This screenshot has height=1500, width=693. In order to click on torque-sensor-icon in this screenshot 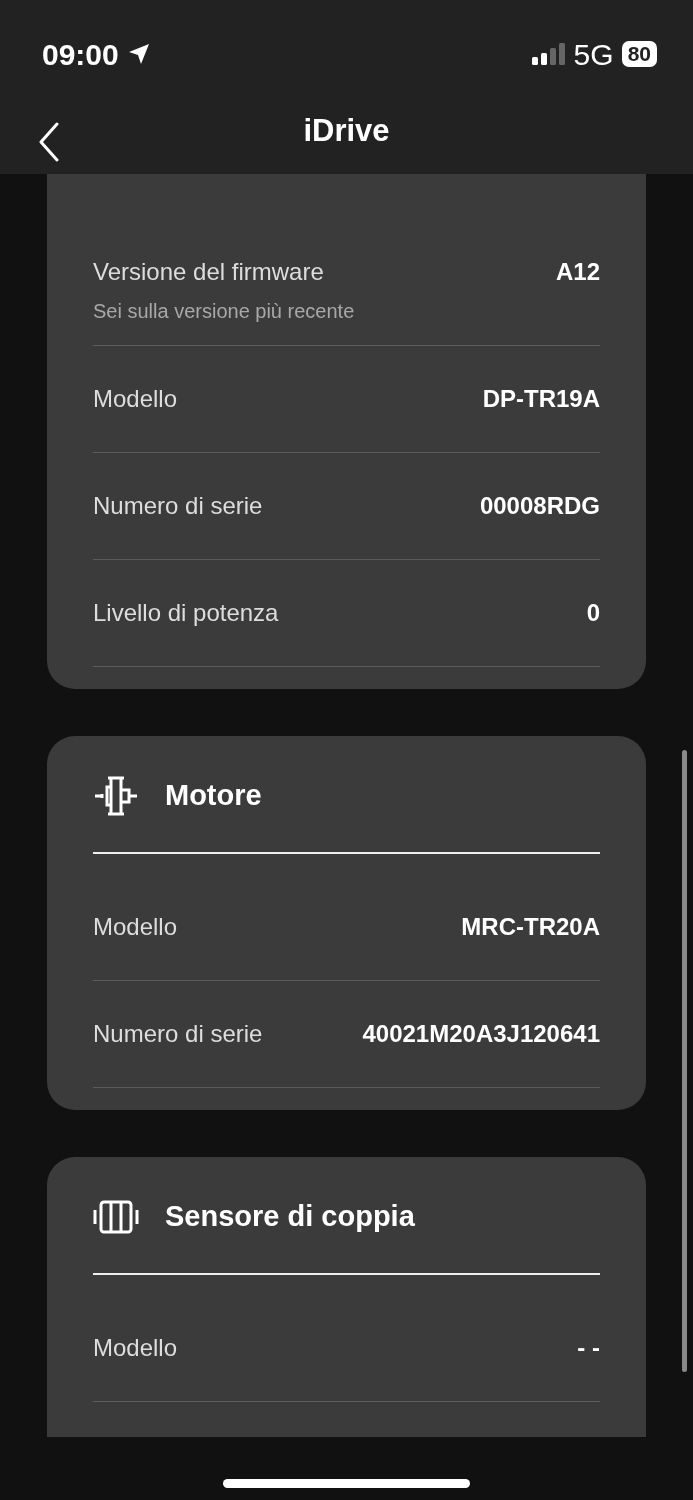, I will do `click(116, 1217)`.